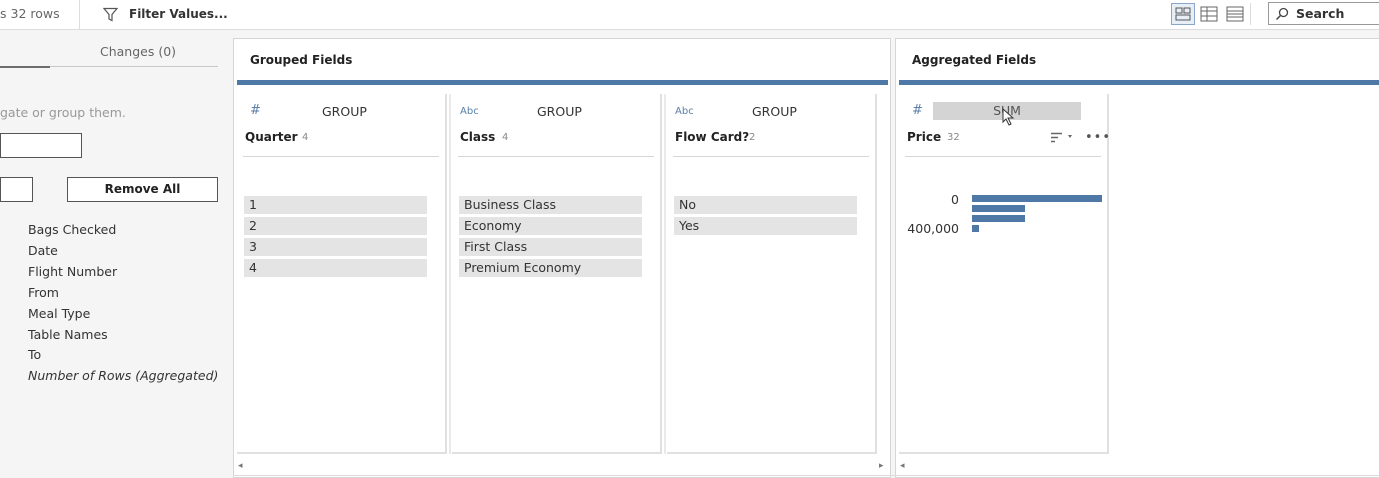 This screenshot has height=478, width=1379. I want to click on axis-label: 0, so click(955, 199).